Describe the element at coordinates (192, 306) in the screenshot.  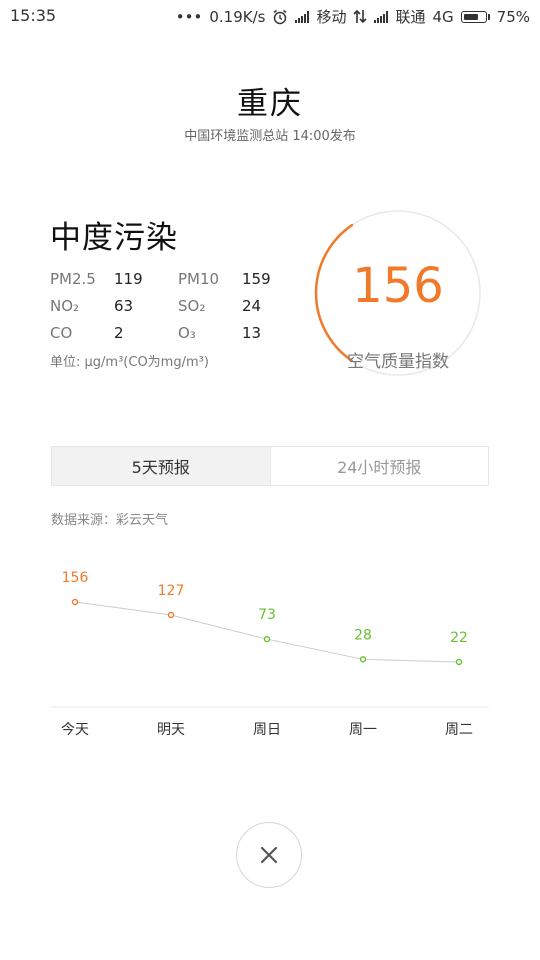
I see `so2-label: SO₂` at that location.